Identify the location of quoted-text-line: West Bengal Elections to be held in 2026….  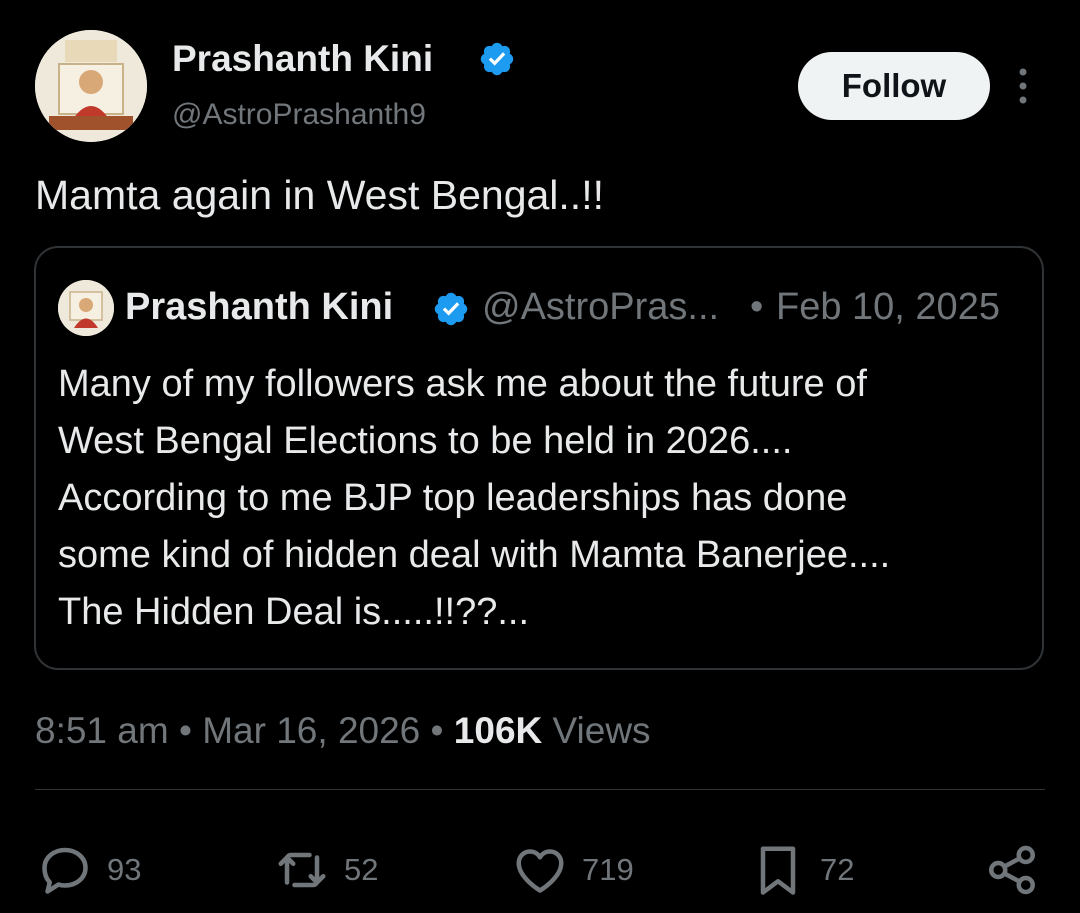
(425, 441).